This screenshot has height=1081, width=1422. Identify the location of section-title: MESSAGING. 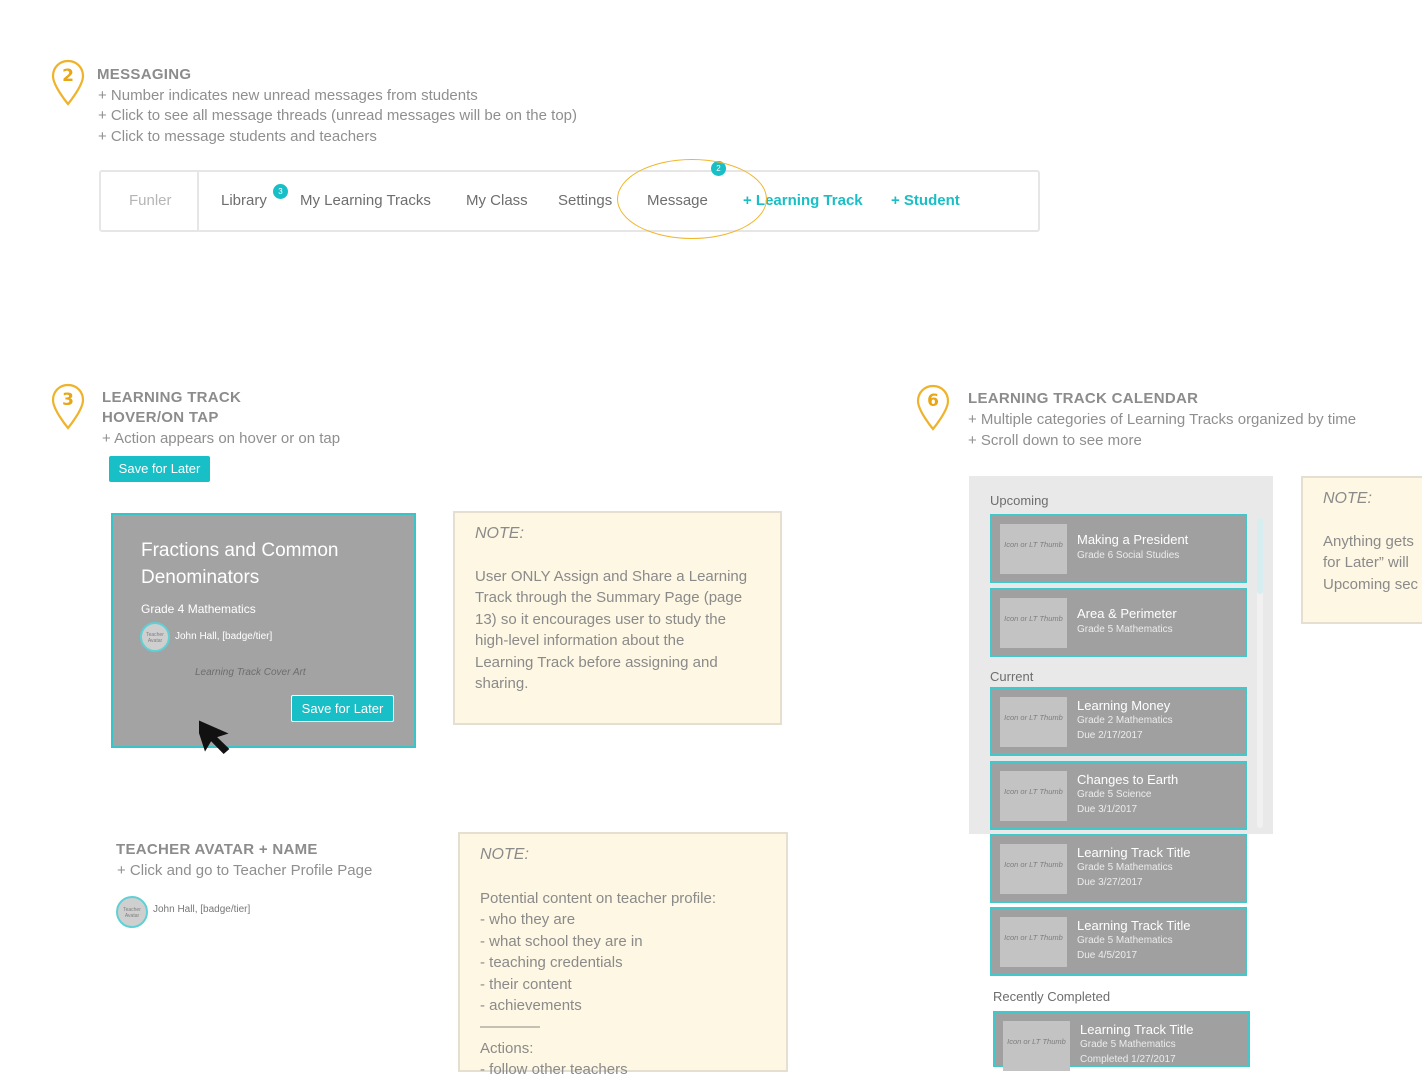
(144, 74).